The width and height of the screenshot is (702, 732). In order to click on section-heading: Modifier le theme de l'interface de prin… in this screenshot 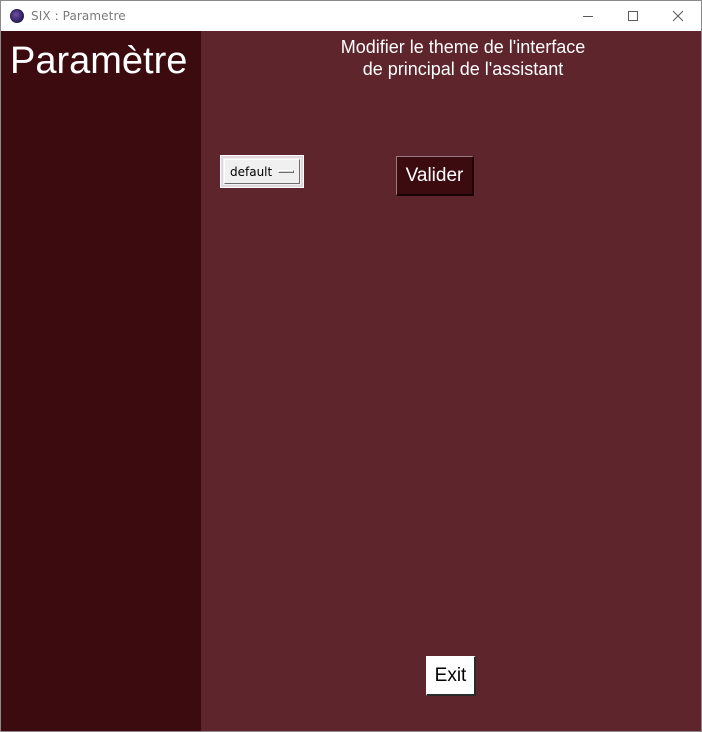, I will do `click(463, 58)`.